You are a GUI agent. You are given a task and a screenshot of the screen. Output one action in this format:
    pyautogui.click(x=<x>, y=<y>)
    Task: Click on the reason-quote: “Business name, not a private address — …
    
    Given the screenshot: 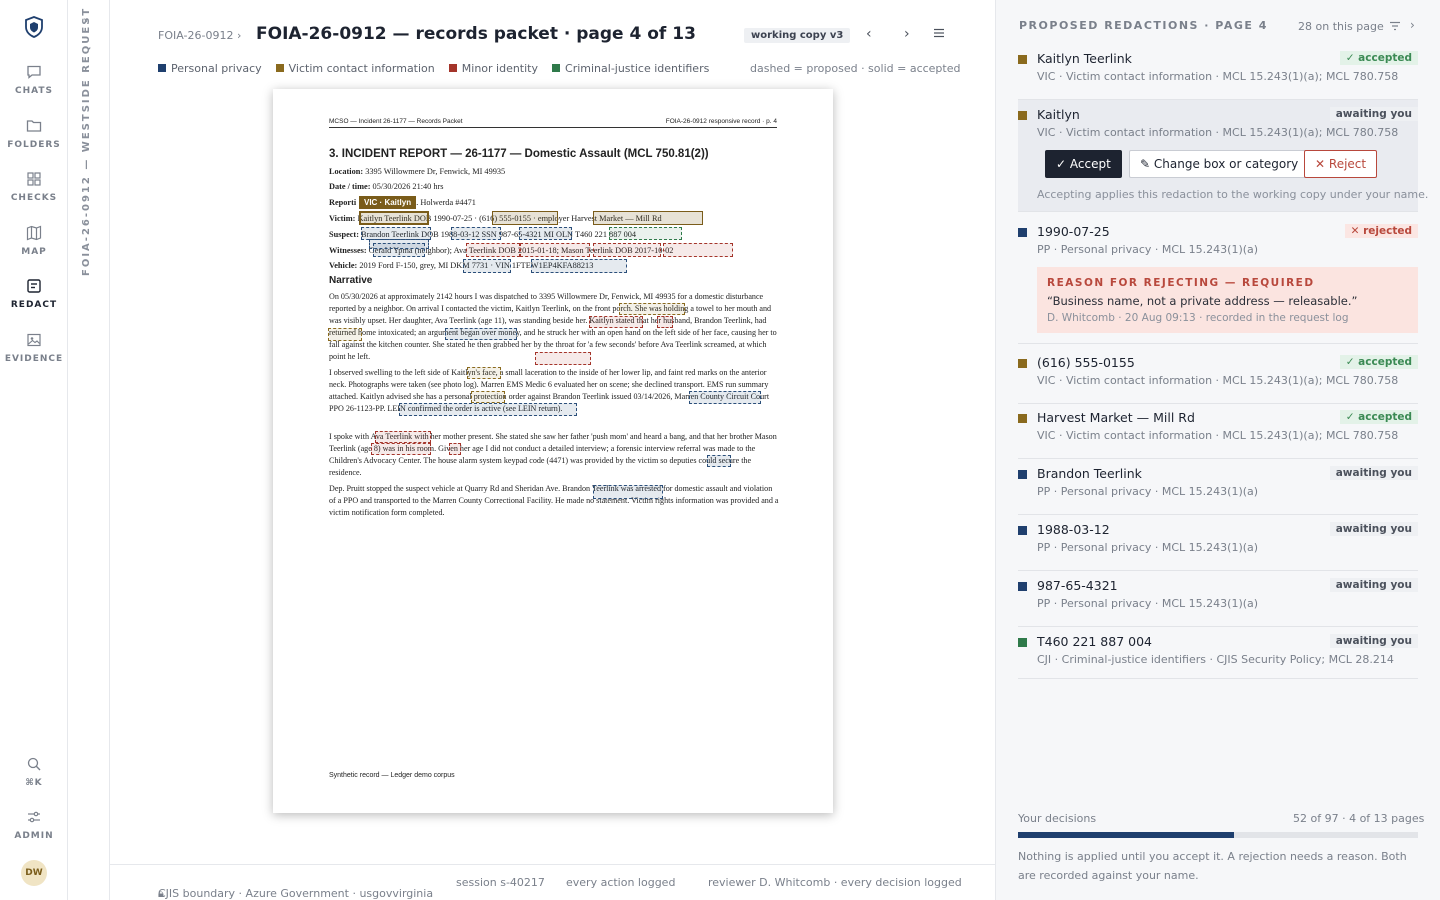 What is the action you would take?
    pyautogui.click(x=1202, y=301)
    